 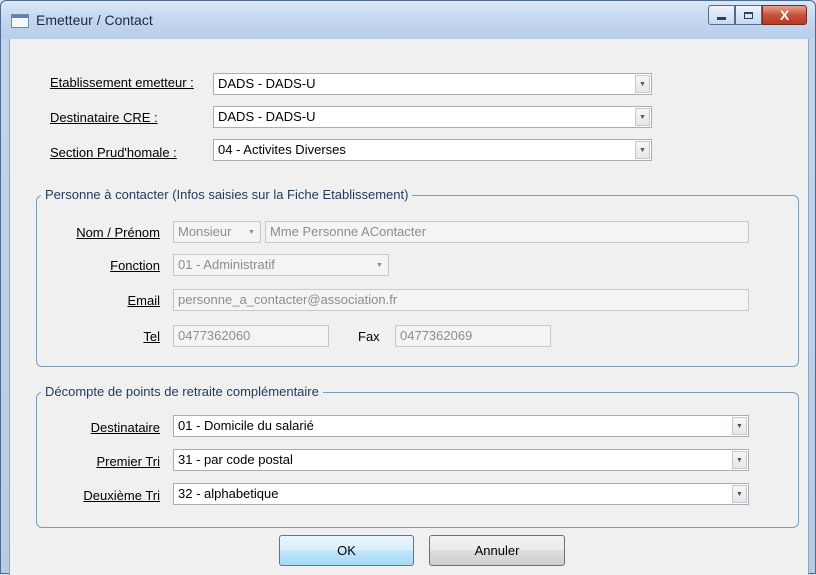 I want to click on destinataire-label: Destinataire, so click(x=125, y=427).